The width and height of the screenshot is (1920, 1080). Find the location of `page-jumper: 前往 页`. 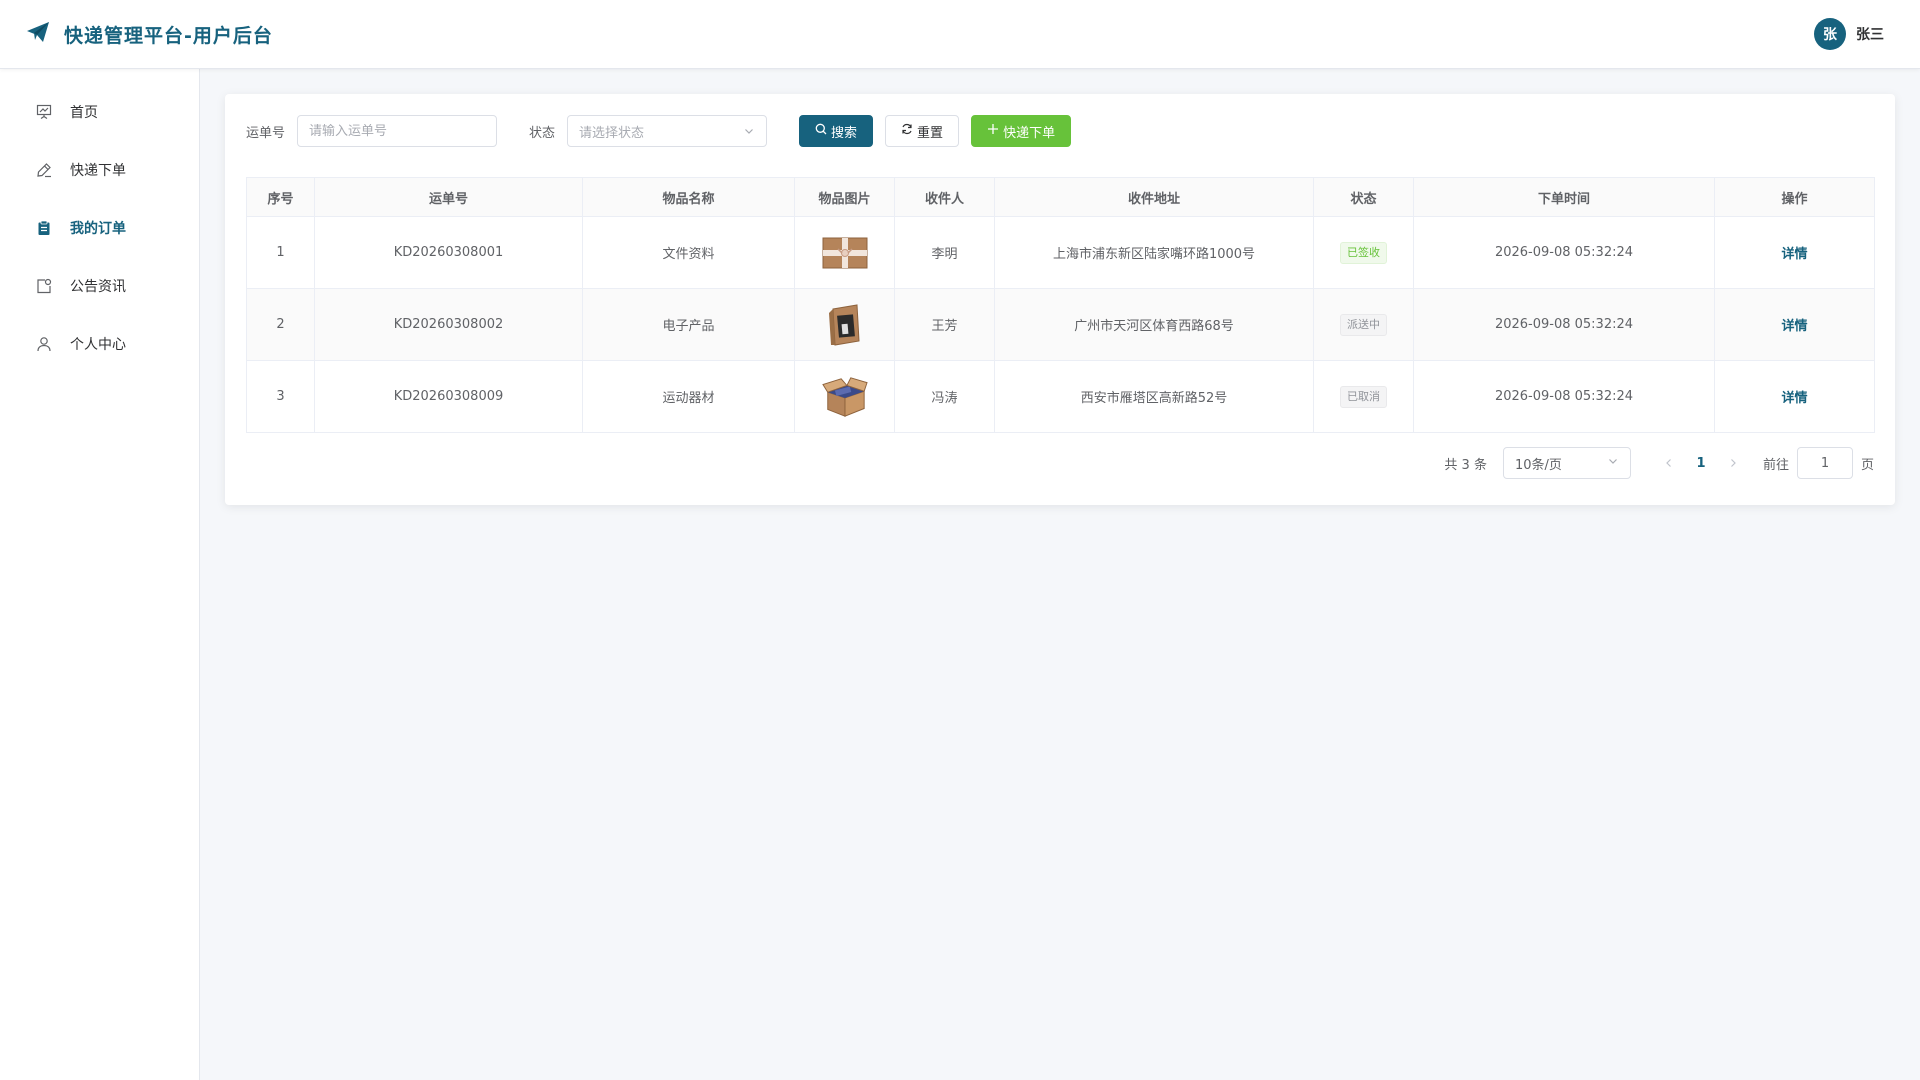

page-jumper: 前往 页 is located at coordinates (1818, 463).